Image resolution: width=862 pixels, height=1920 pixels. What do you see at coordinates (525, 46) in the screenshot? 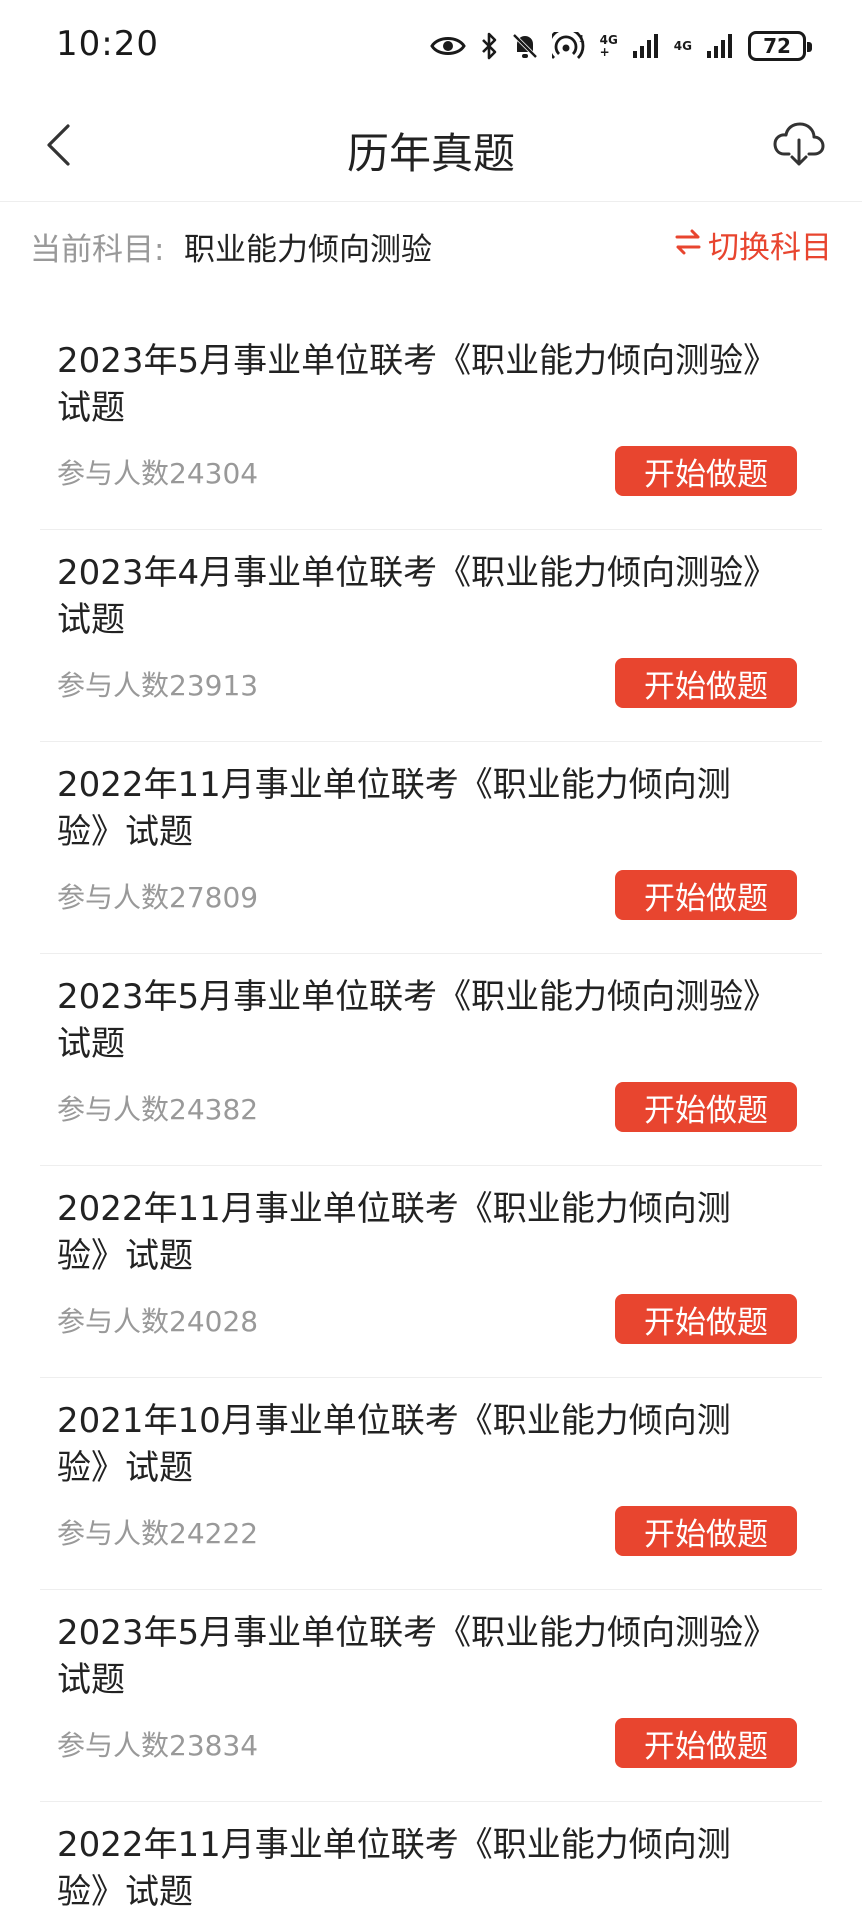
I see `bell-off-icon` at bounding box center [525, 46].